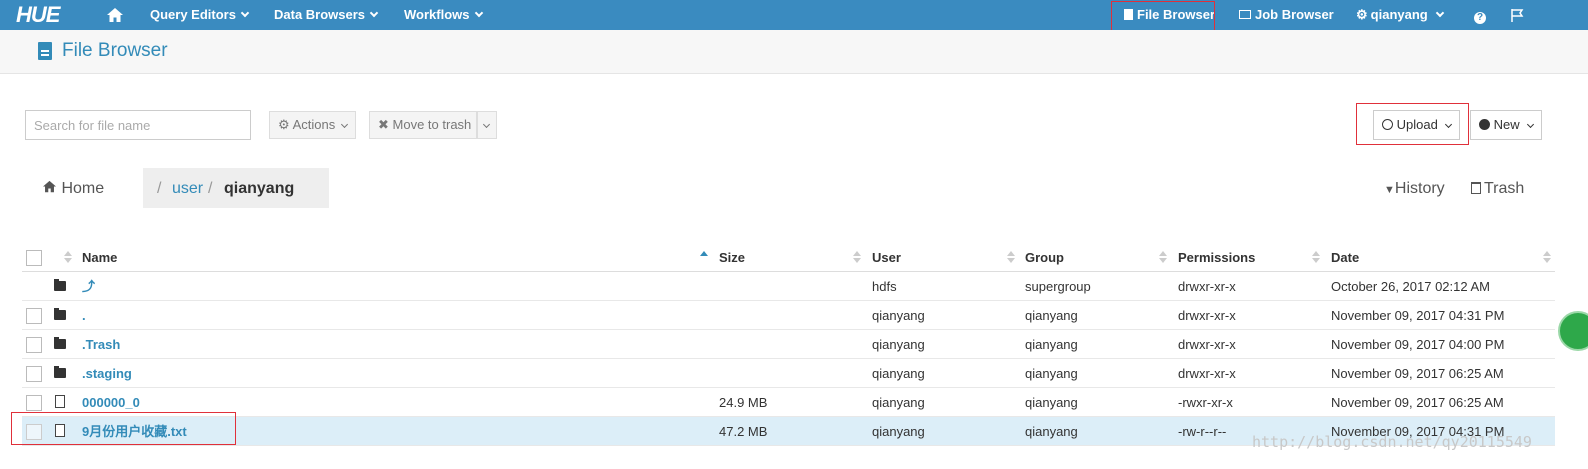  I want to click on nav-data-browsers: Data Browsers, so click(326, 15).